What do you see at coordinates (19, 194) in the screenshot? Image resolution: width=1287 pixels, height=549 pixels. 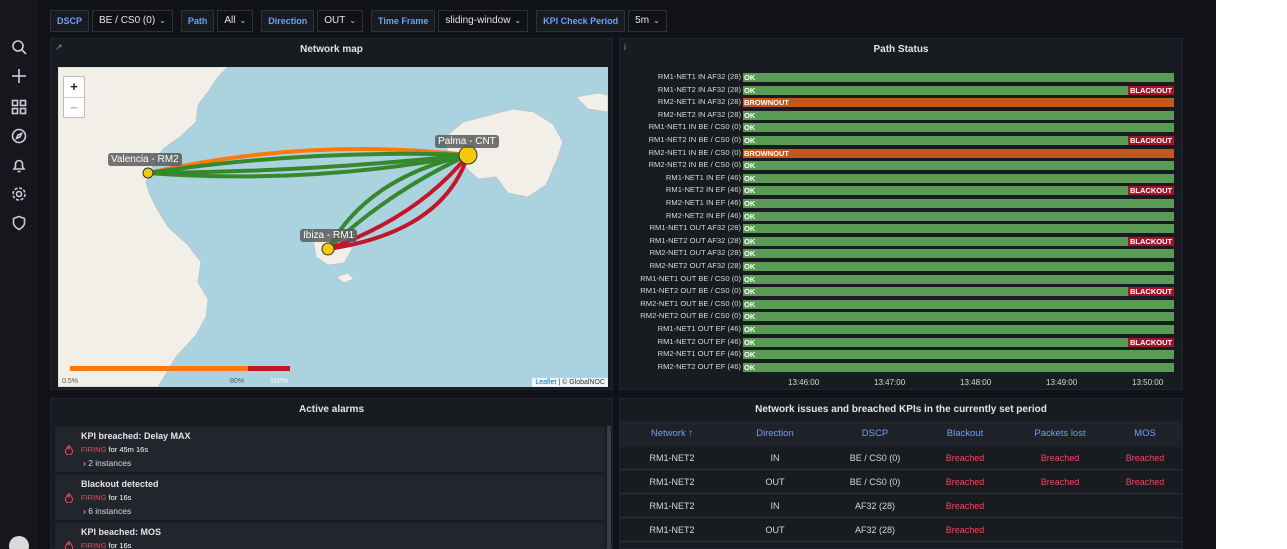 I see `settings-gear-icon` at bounding box center [19, 194].